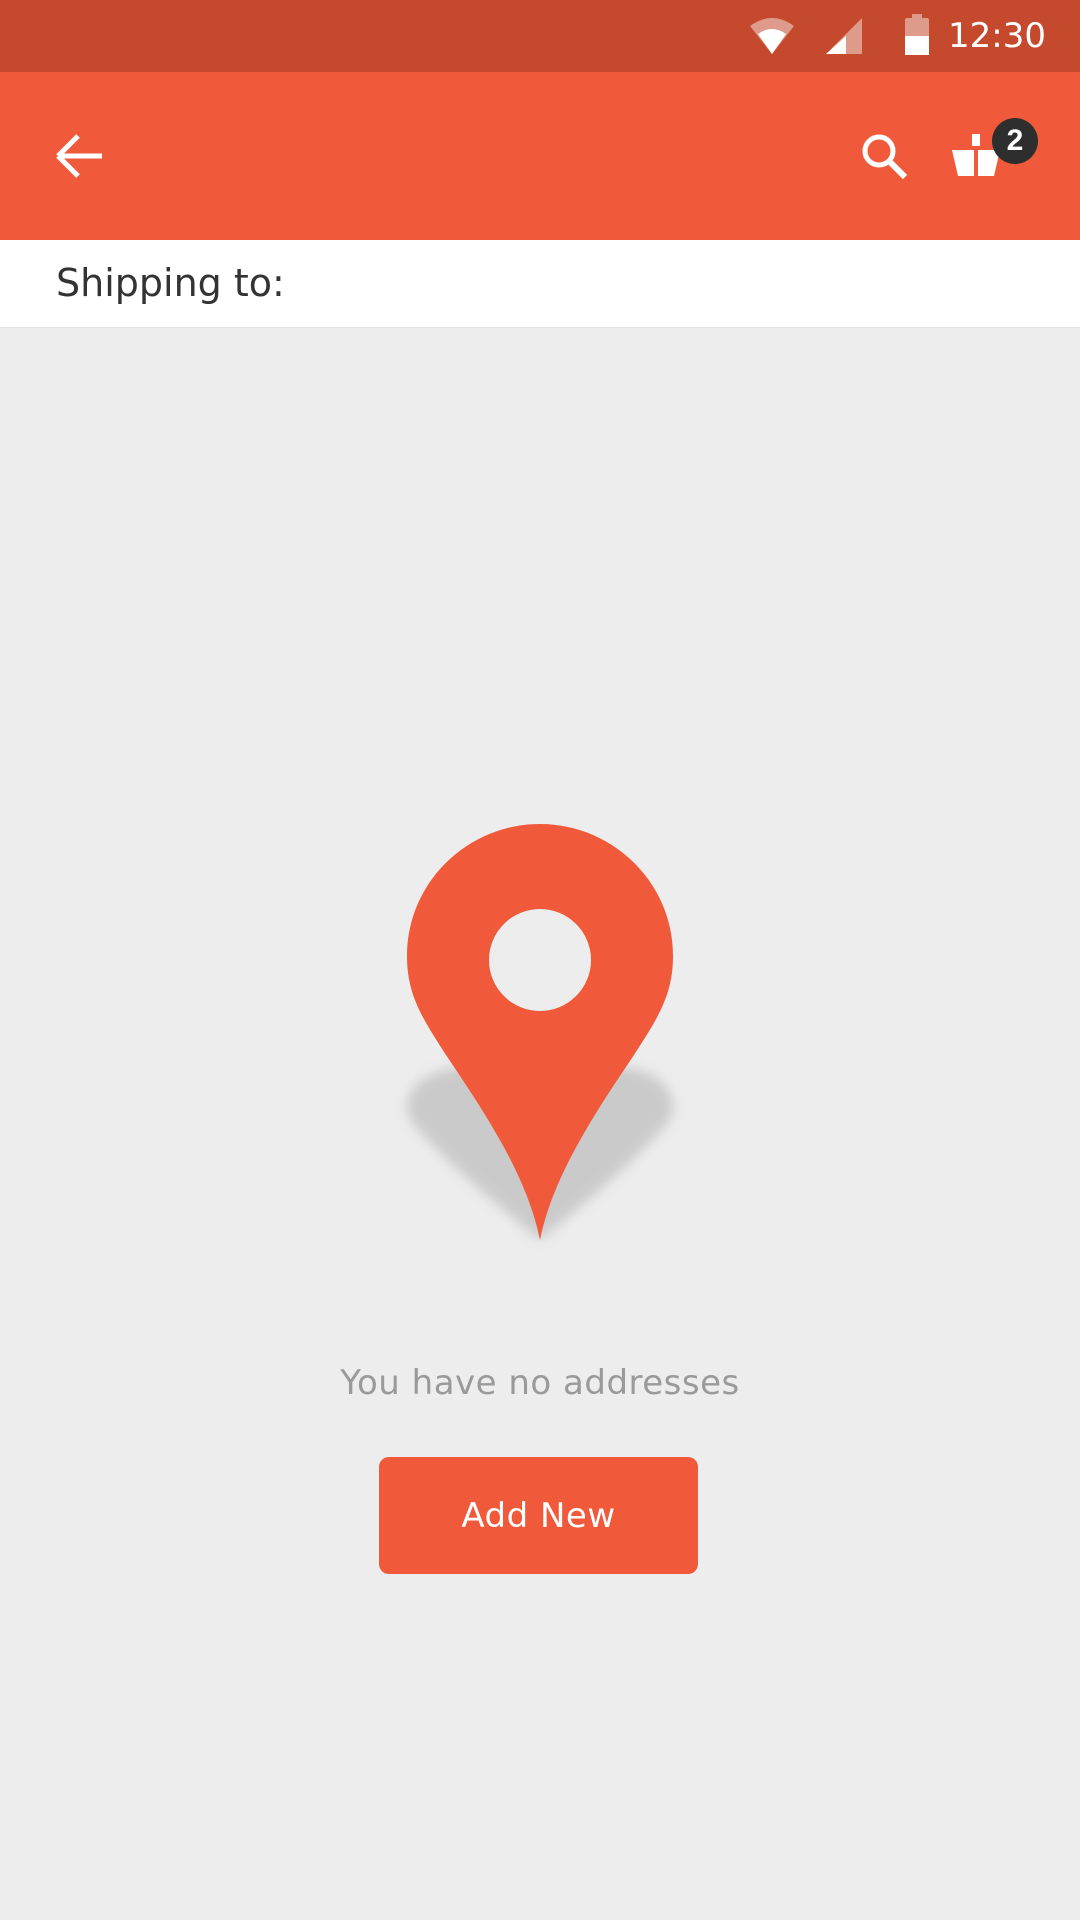 This screenshot has height=1920, width=1080. Describe the element at coordinates (538, 1515) in the screenshot. I see `add-new-address-button: Add New` at that location.